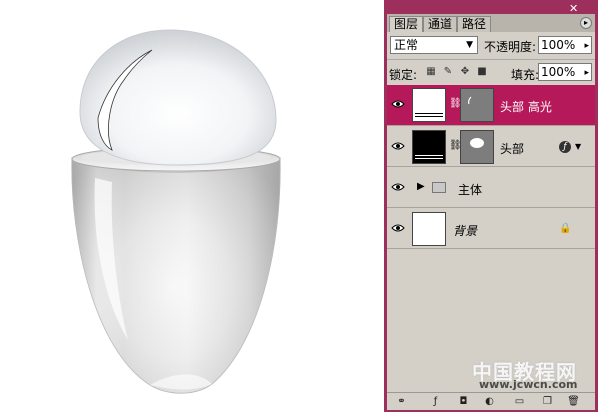  What do you see at coordinates (403, 75) in the screenshot?
I see `lock-label: 锁定:` at bounding box center [403, 75].